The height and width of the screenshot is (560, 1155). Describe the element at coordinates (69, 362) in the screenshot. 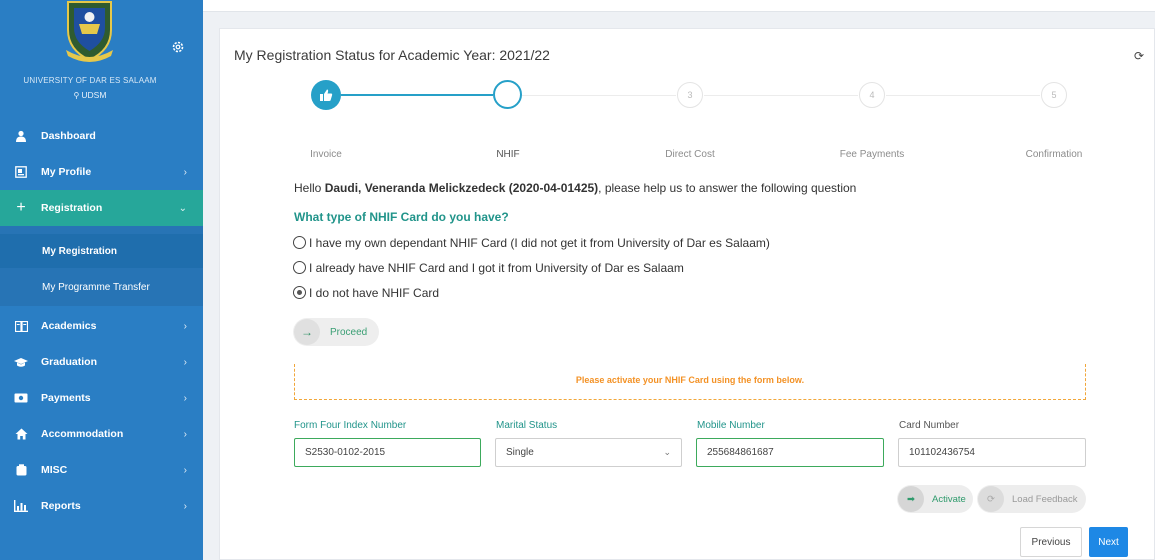

I see `sidebar-item-label: Graduation` at that location.